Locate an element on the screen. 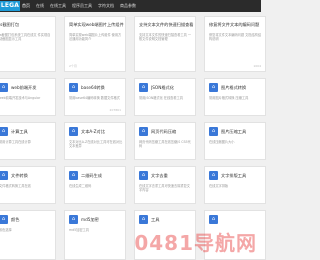  tool-card: ⌂ 文件转换文件格式转换工具在线 is located at coordinates (28, 185).